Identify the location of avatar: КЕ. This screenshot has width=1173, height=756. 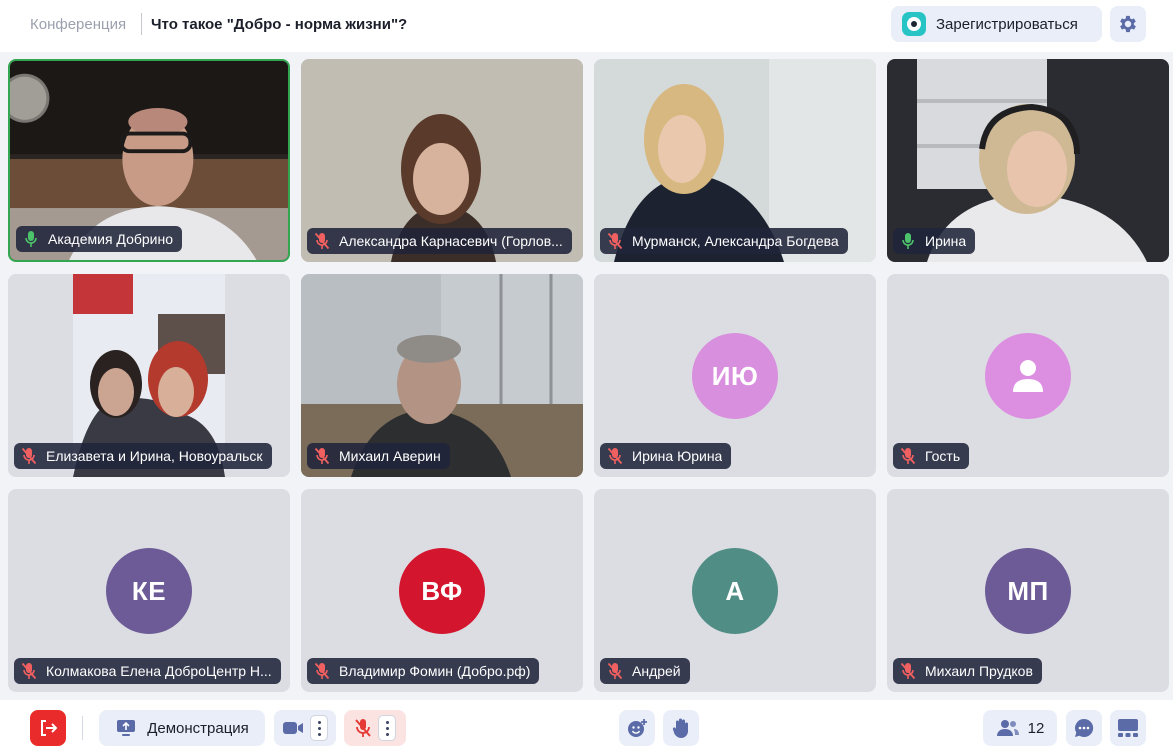
(149, 591).